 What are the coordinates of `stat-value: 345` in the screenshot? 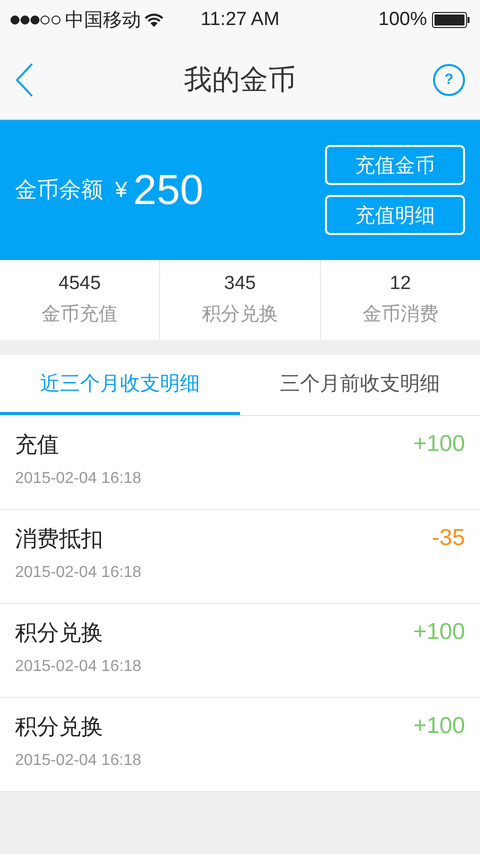 It's located at (240, 284).